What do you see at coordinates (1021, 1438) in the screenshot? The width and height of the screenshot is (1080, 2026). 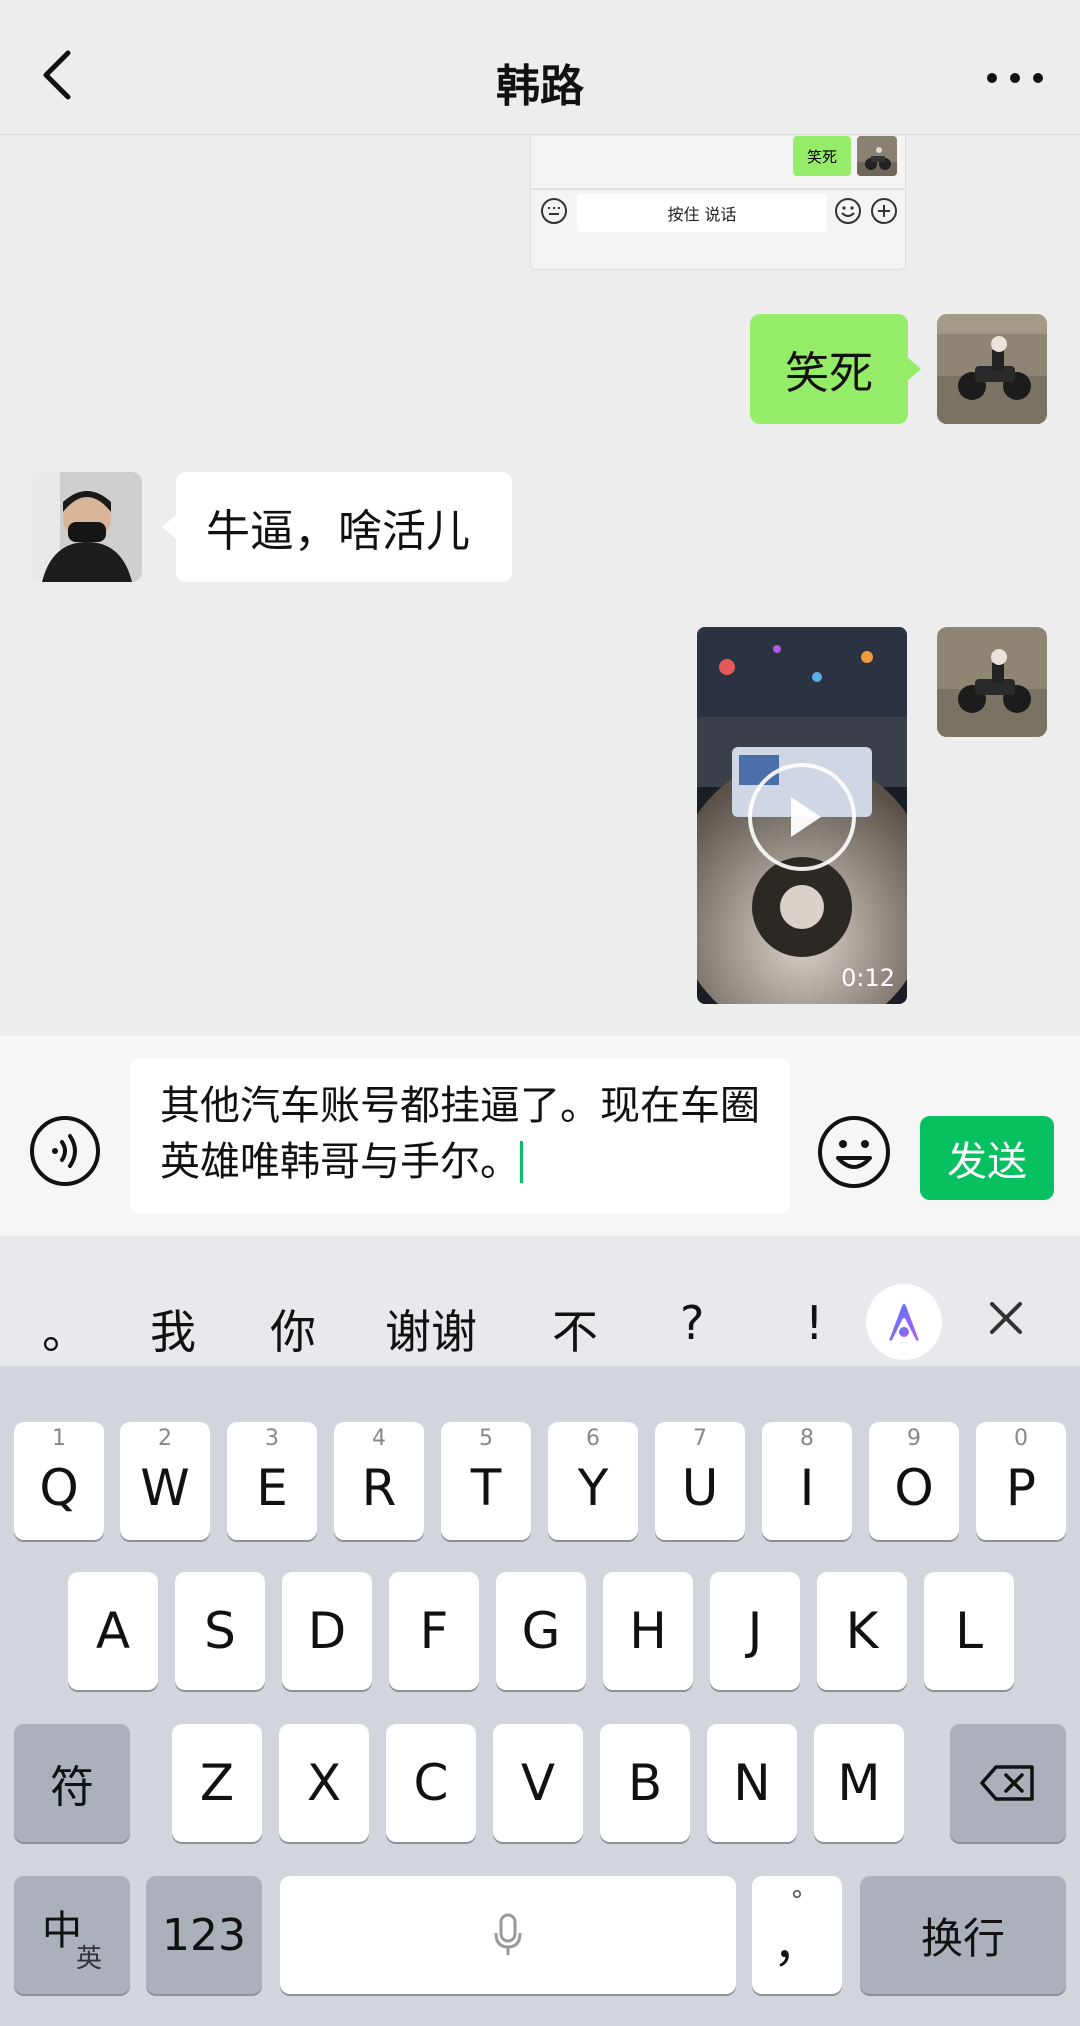 I see `key-hint: 0` at bounding box center [1021, 1438].